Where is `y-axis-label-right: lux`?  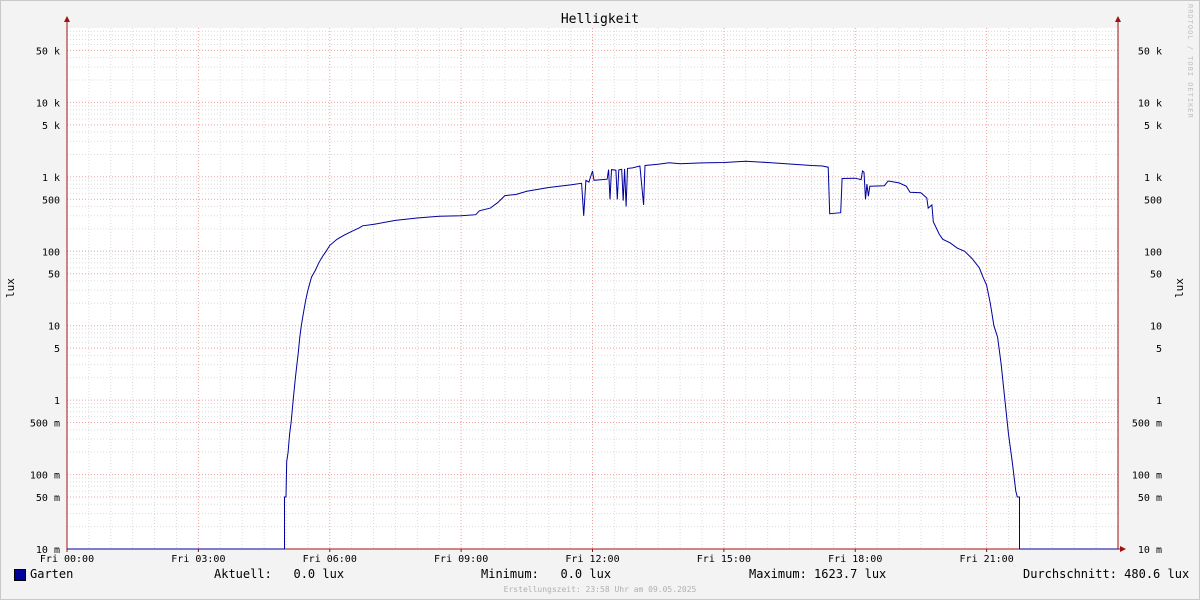
y-axis-label-right: lux is located at coordinates (1179, 288).